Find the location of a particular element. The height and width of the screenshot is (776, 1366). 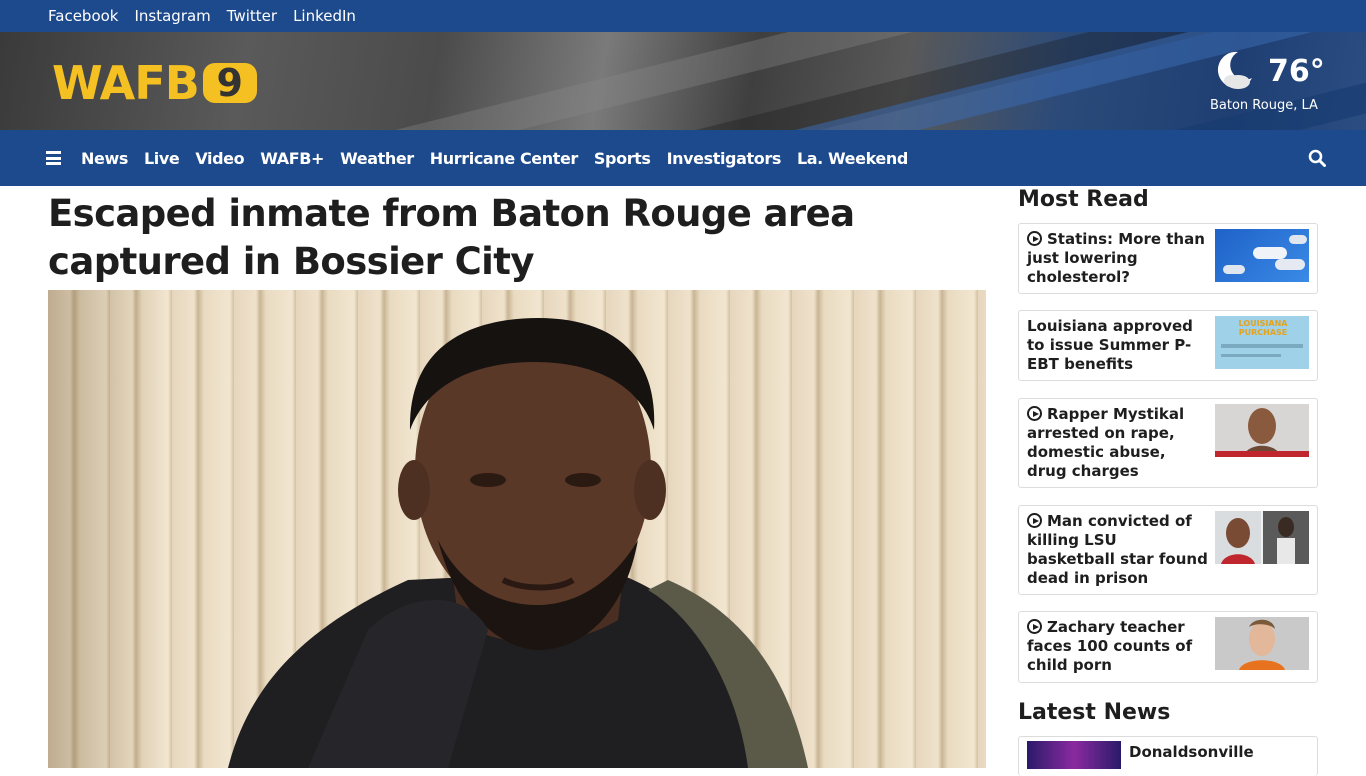

nav-item-weather: Weather is located at coordinates (377, 158).